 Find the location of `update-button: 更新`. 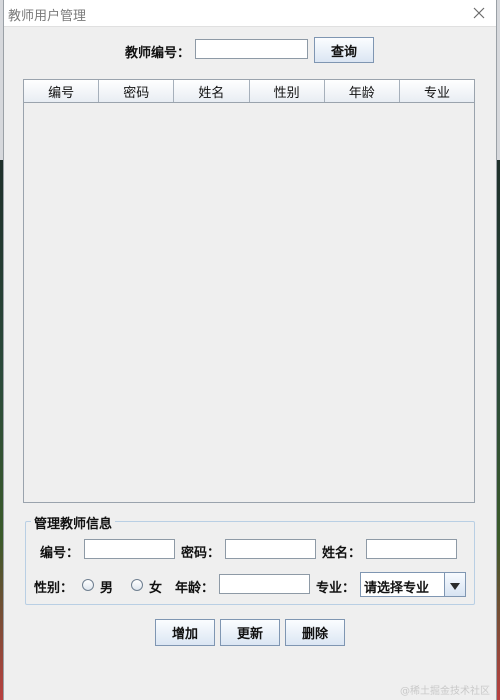

update-button: 更新 is located at coordinates (250, 632).